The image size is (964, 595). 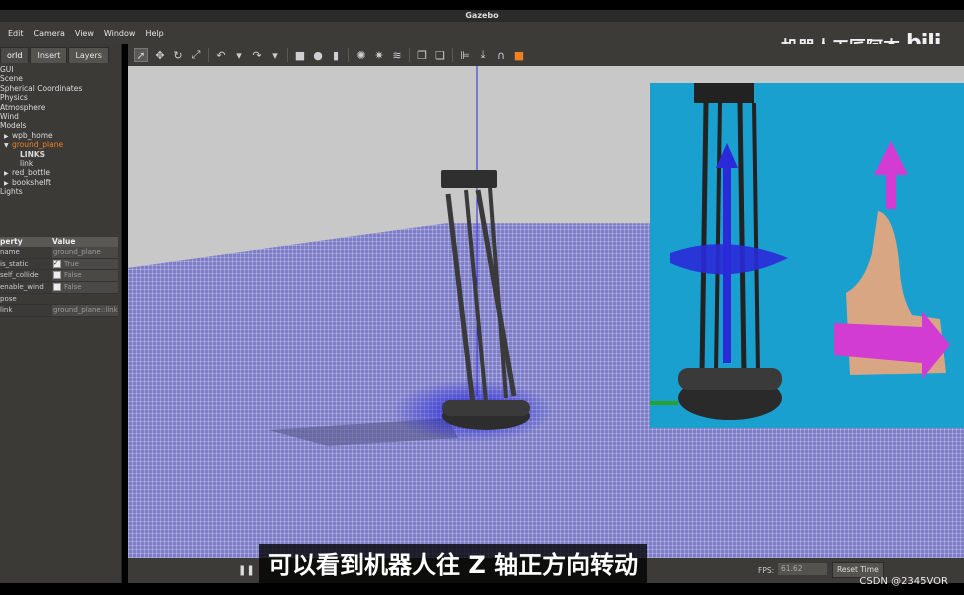 I want to click on menu-help: Help, so click(x=154, y=33).